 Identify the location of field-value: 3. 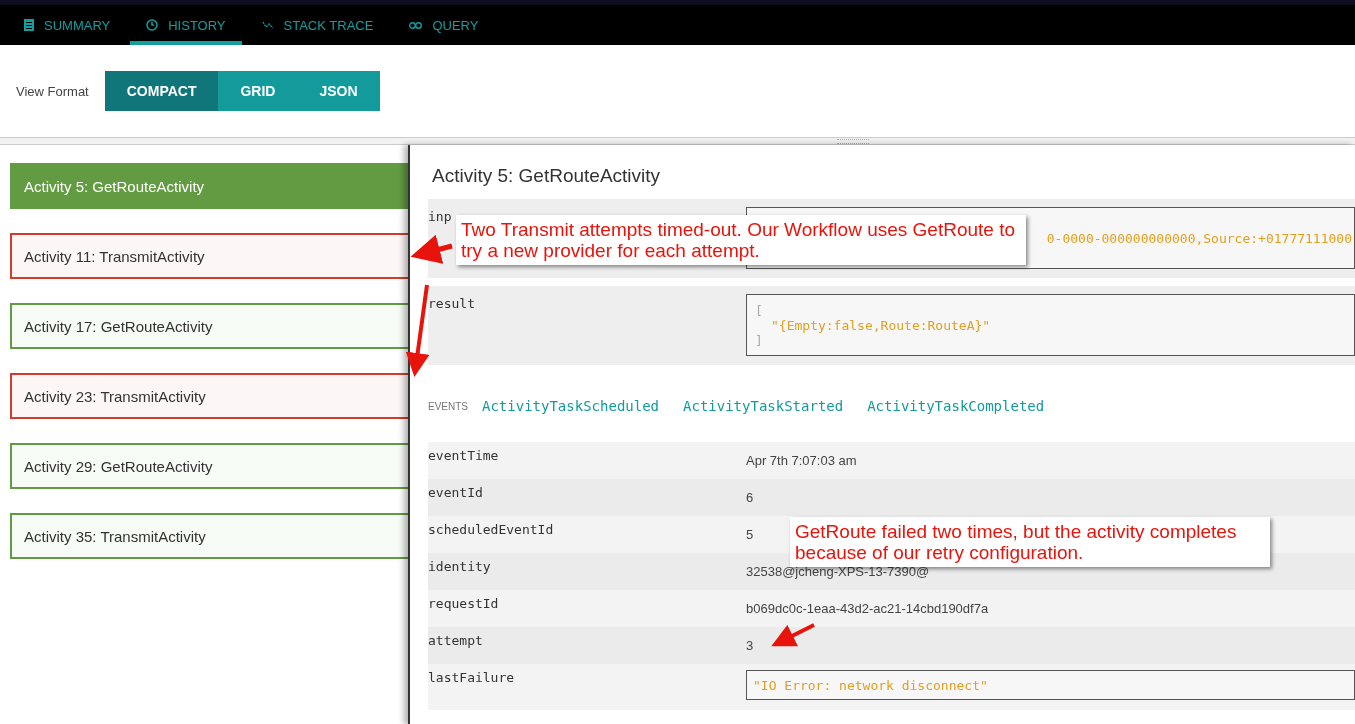
(750, 645).